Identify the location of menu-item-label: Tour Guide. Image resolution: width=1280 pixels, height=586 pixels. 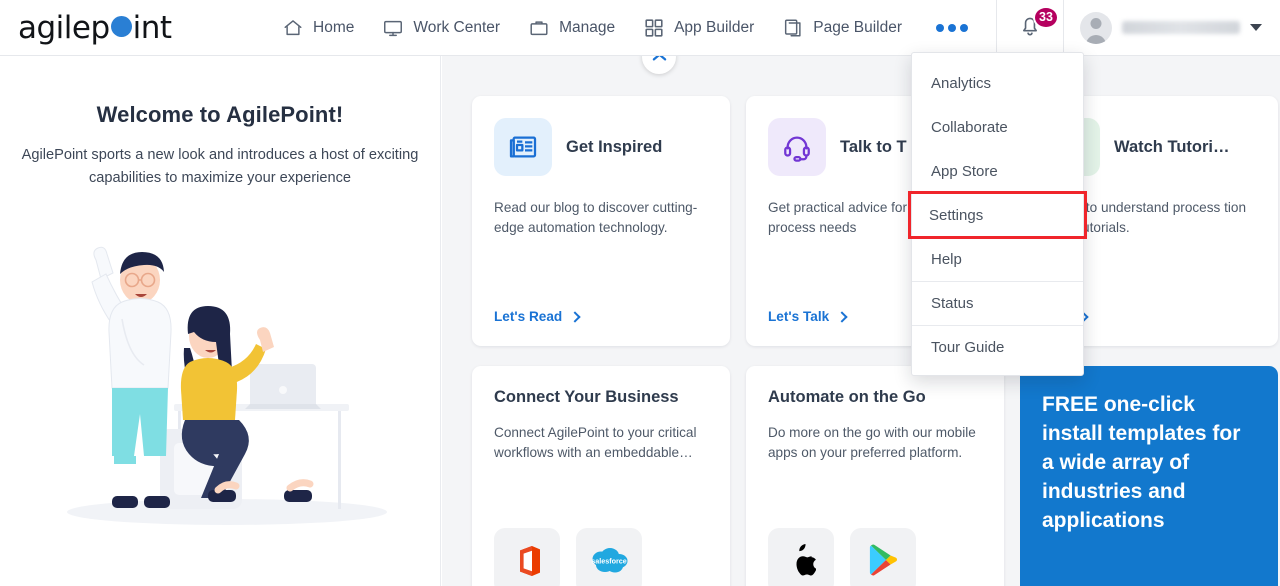
(968, 347).